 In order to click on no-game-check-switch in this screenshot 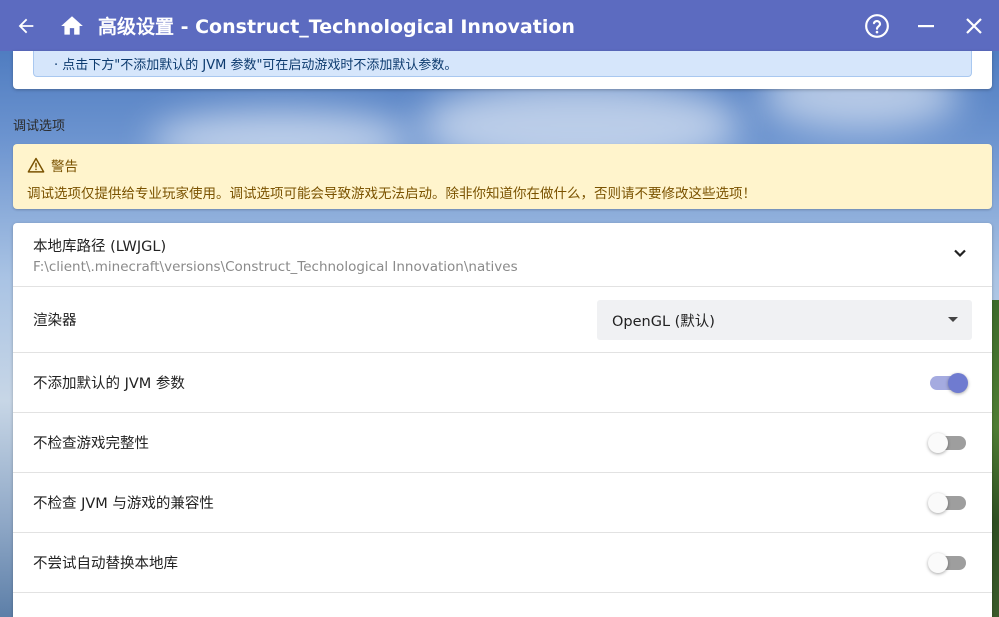, I will do `click(947, 442)`.